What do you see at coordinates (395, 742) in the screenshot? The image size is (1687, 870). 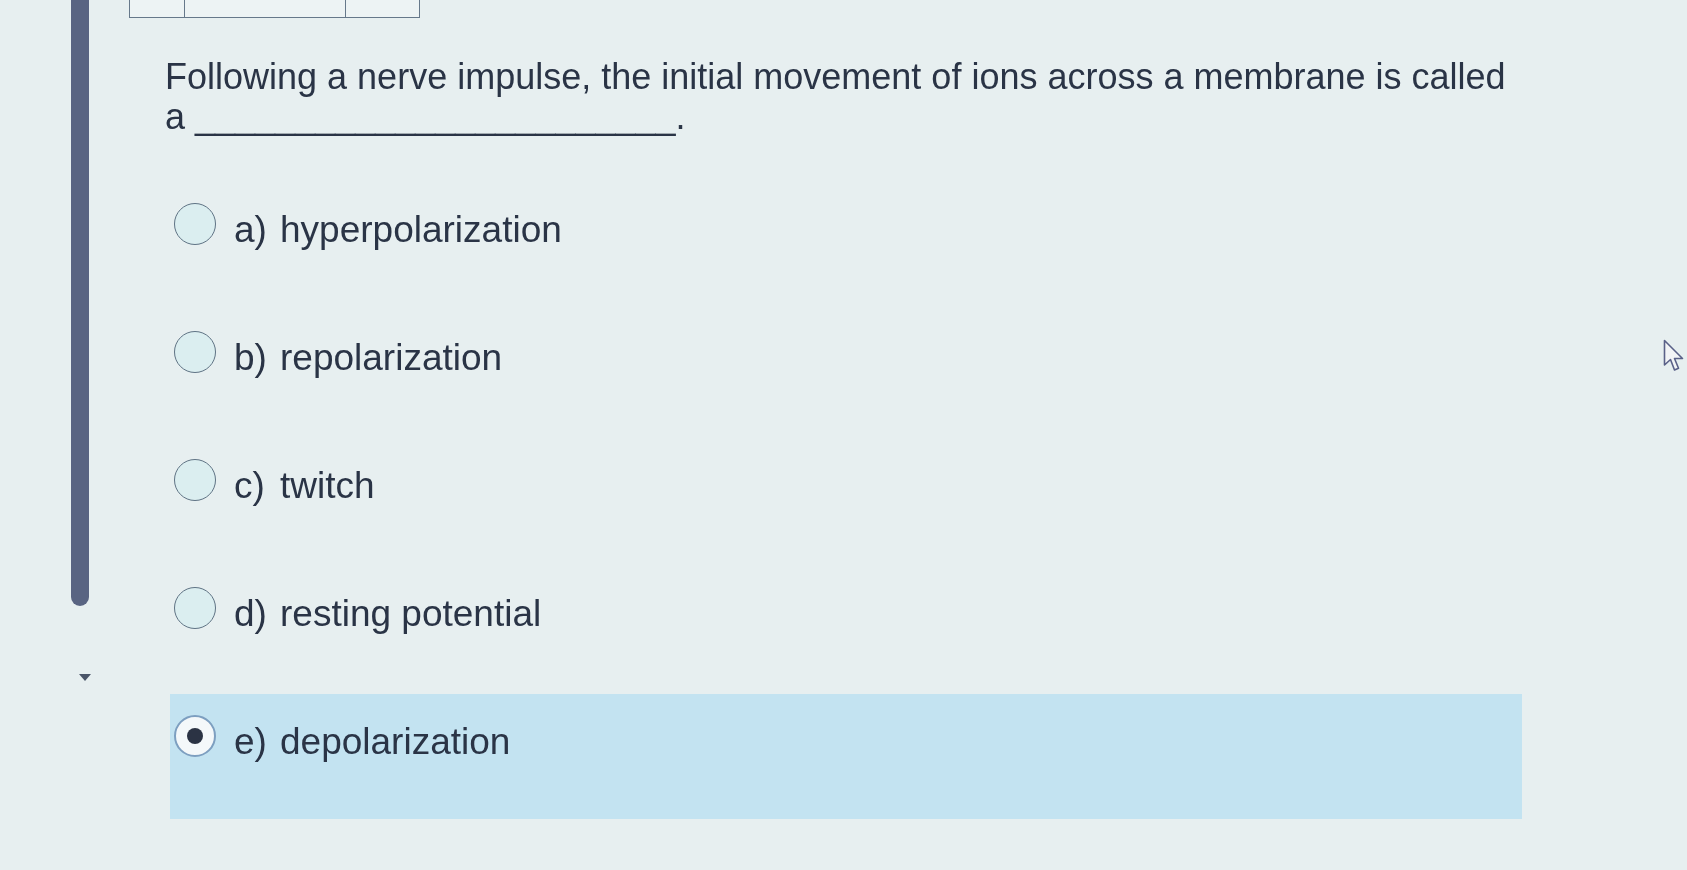 I see `option-label: depolarization` at bounding box center [395, 742].